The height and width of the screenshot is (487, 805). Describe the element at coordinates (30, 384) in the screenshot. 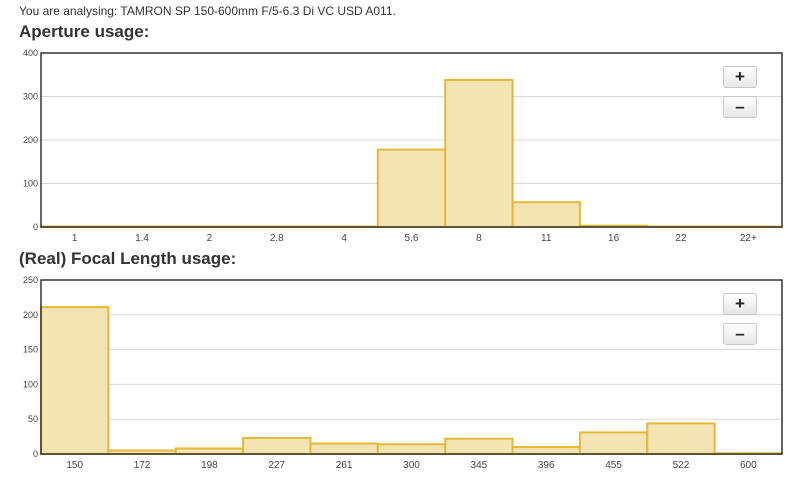

I see `focal-length-y-tick-label: 100` at that location.